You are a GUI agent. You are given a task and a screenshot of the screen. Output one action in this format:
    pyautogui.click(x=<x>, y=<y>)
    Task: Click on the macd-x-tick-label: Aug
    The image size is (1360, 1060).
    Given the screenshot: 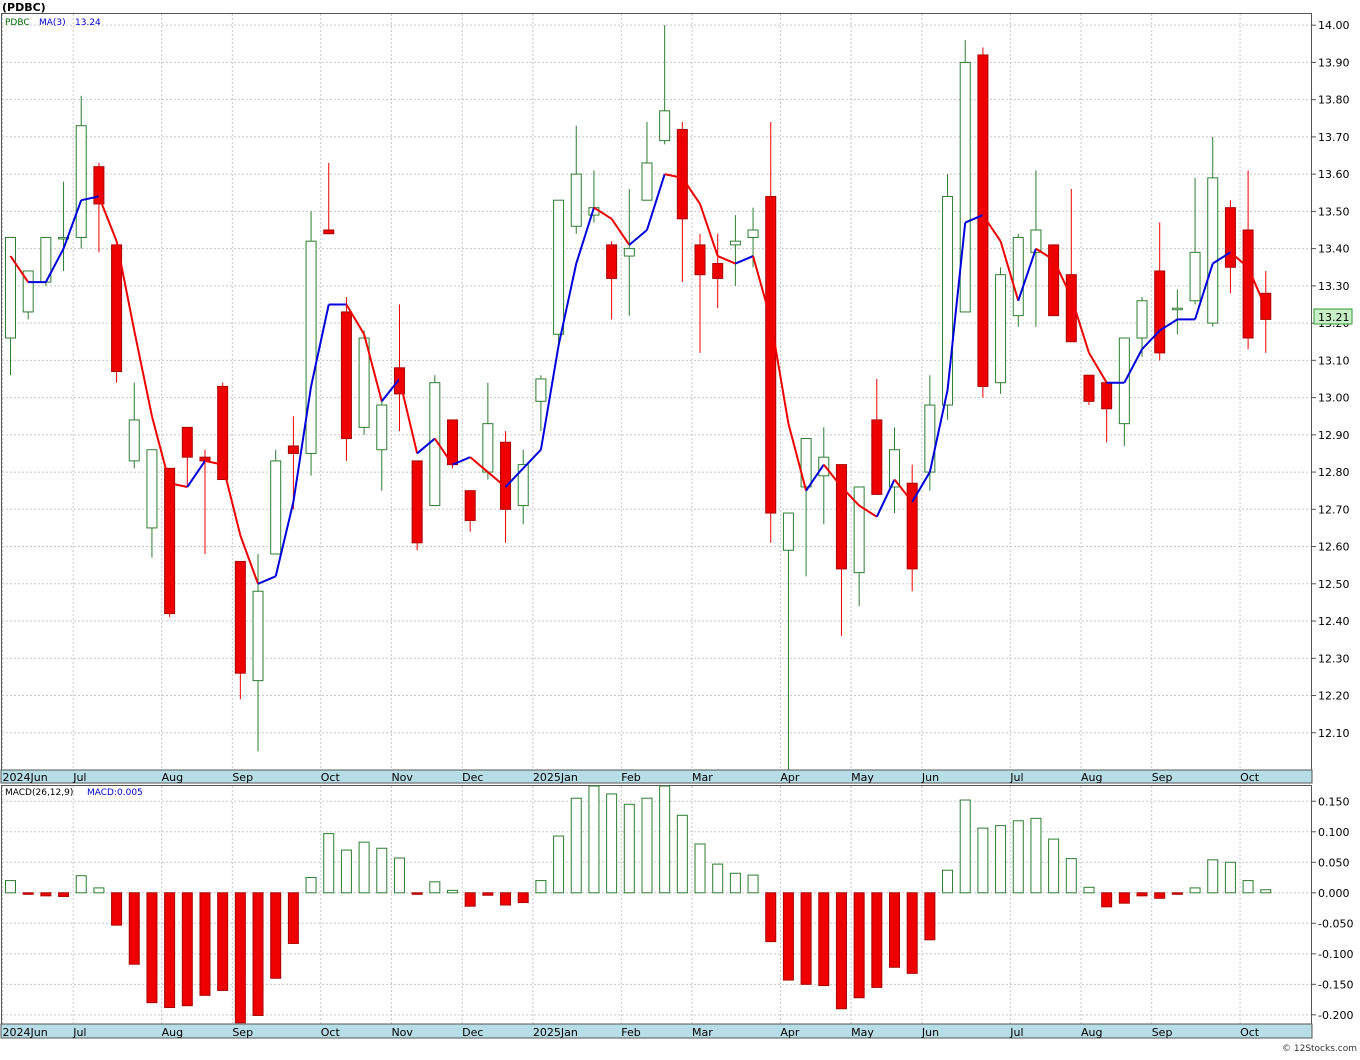 What is the action you would take?
    pyautogui.click(x=1091, y=1032)
    